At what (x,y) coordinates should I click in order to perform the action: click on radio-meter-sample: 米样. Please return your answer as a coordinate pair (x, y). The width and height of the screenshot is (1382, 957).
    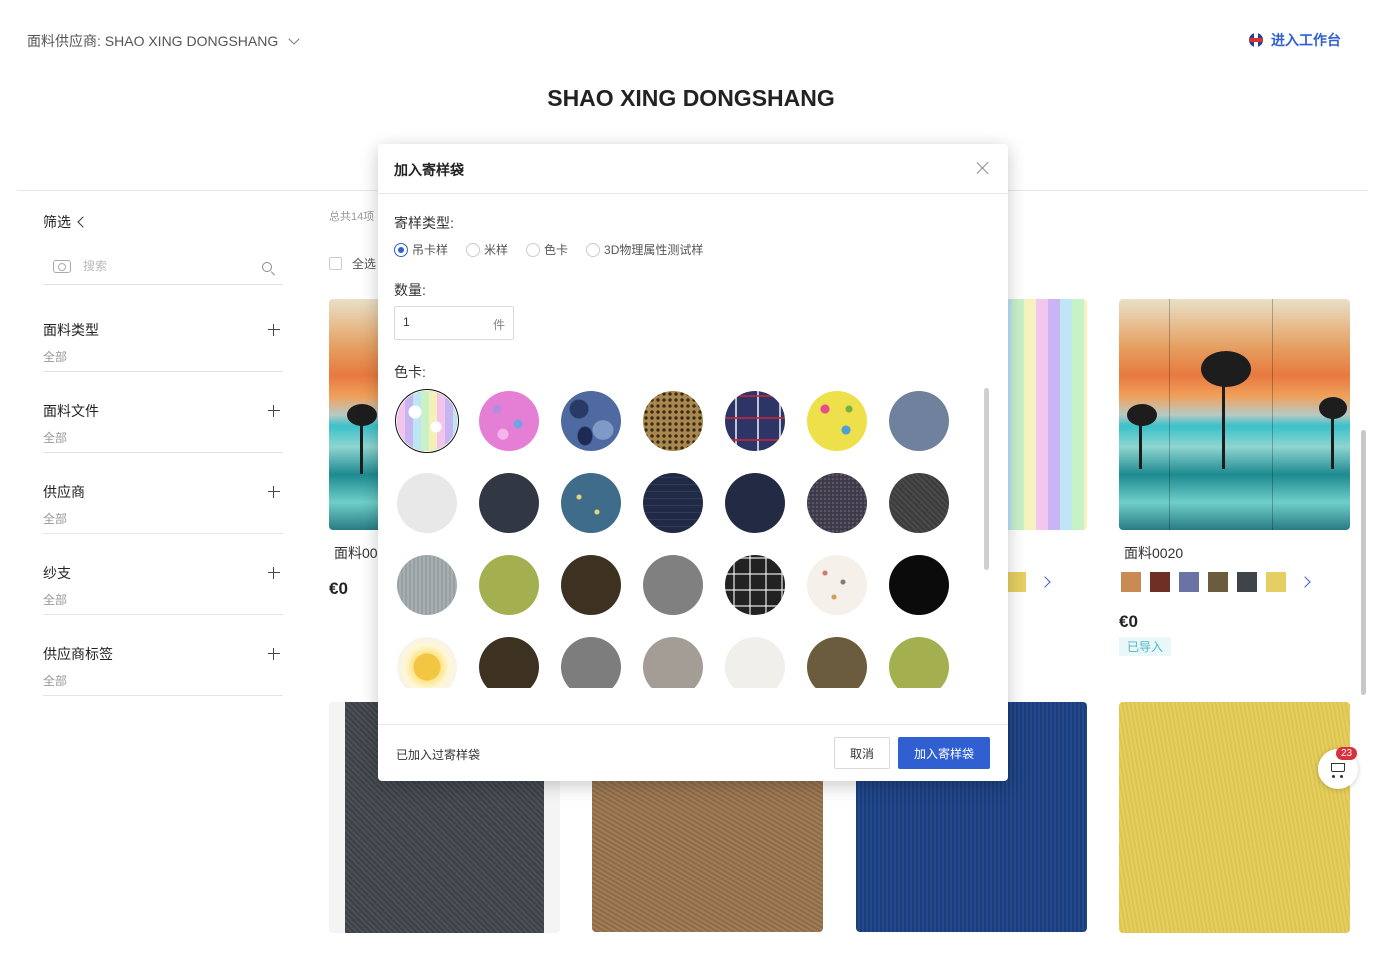
    Looking at the image, I should click on (487, 249).